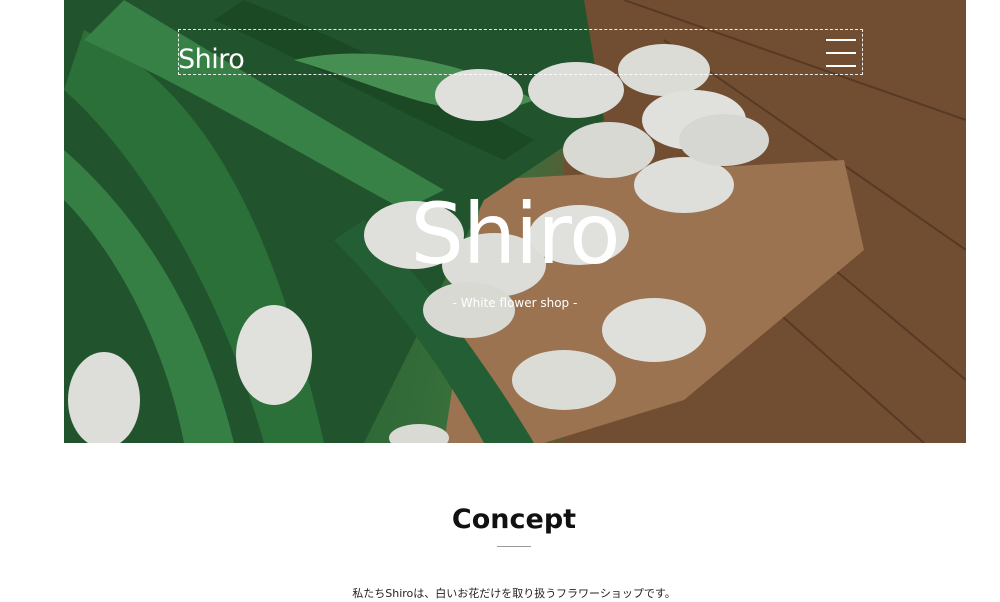 This screenshot has height=602, width=1000. I want to click on hamburger-menu-button, so click(841, 53).